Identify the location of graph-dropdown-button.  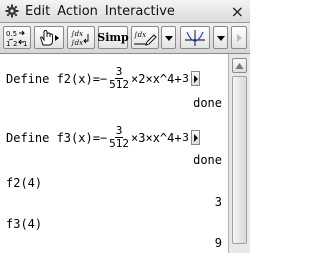
(220, 37).